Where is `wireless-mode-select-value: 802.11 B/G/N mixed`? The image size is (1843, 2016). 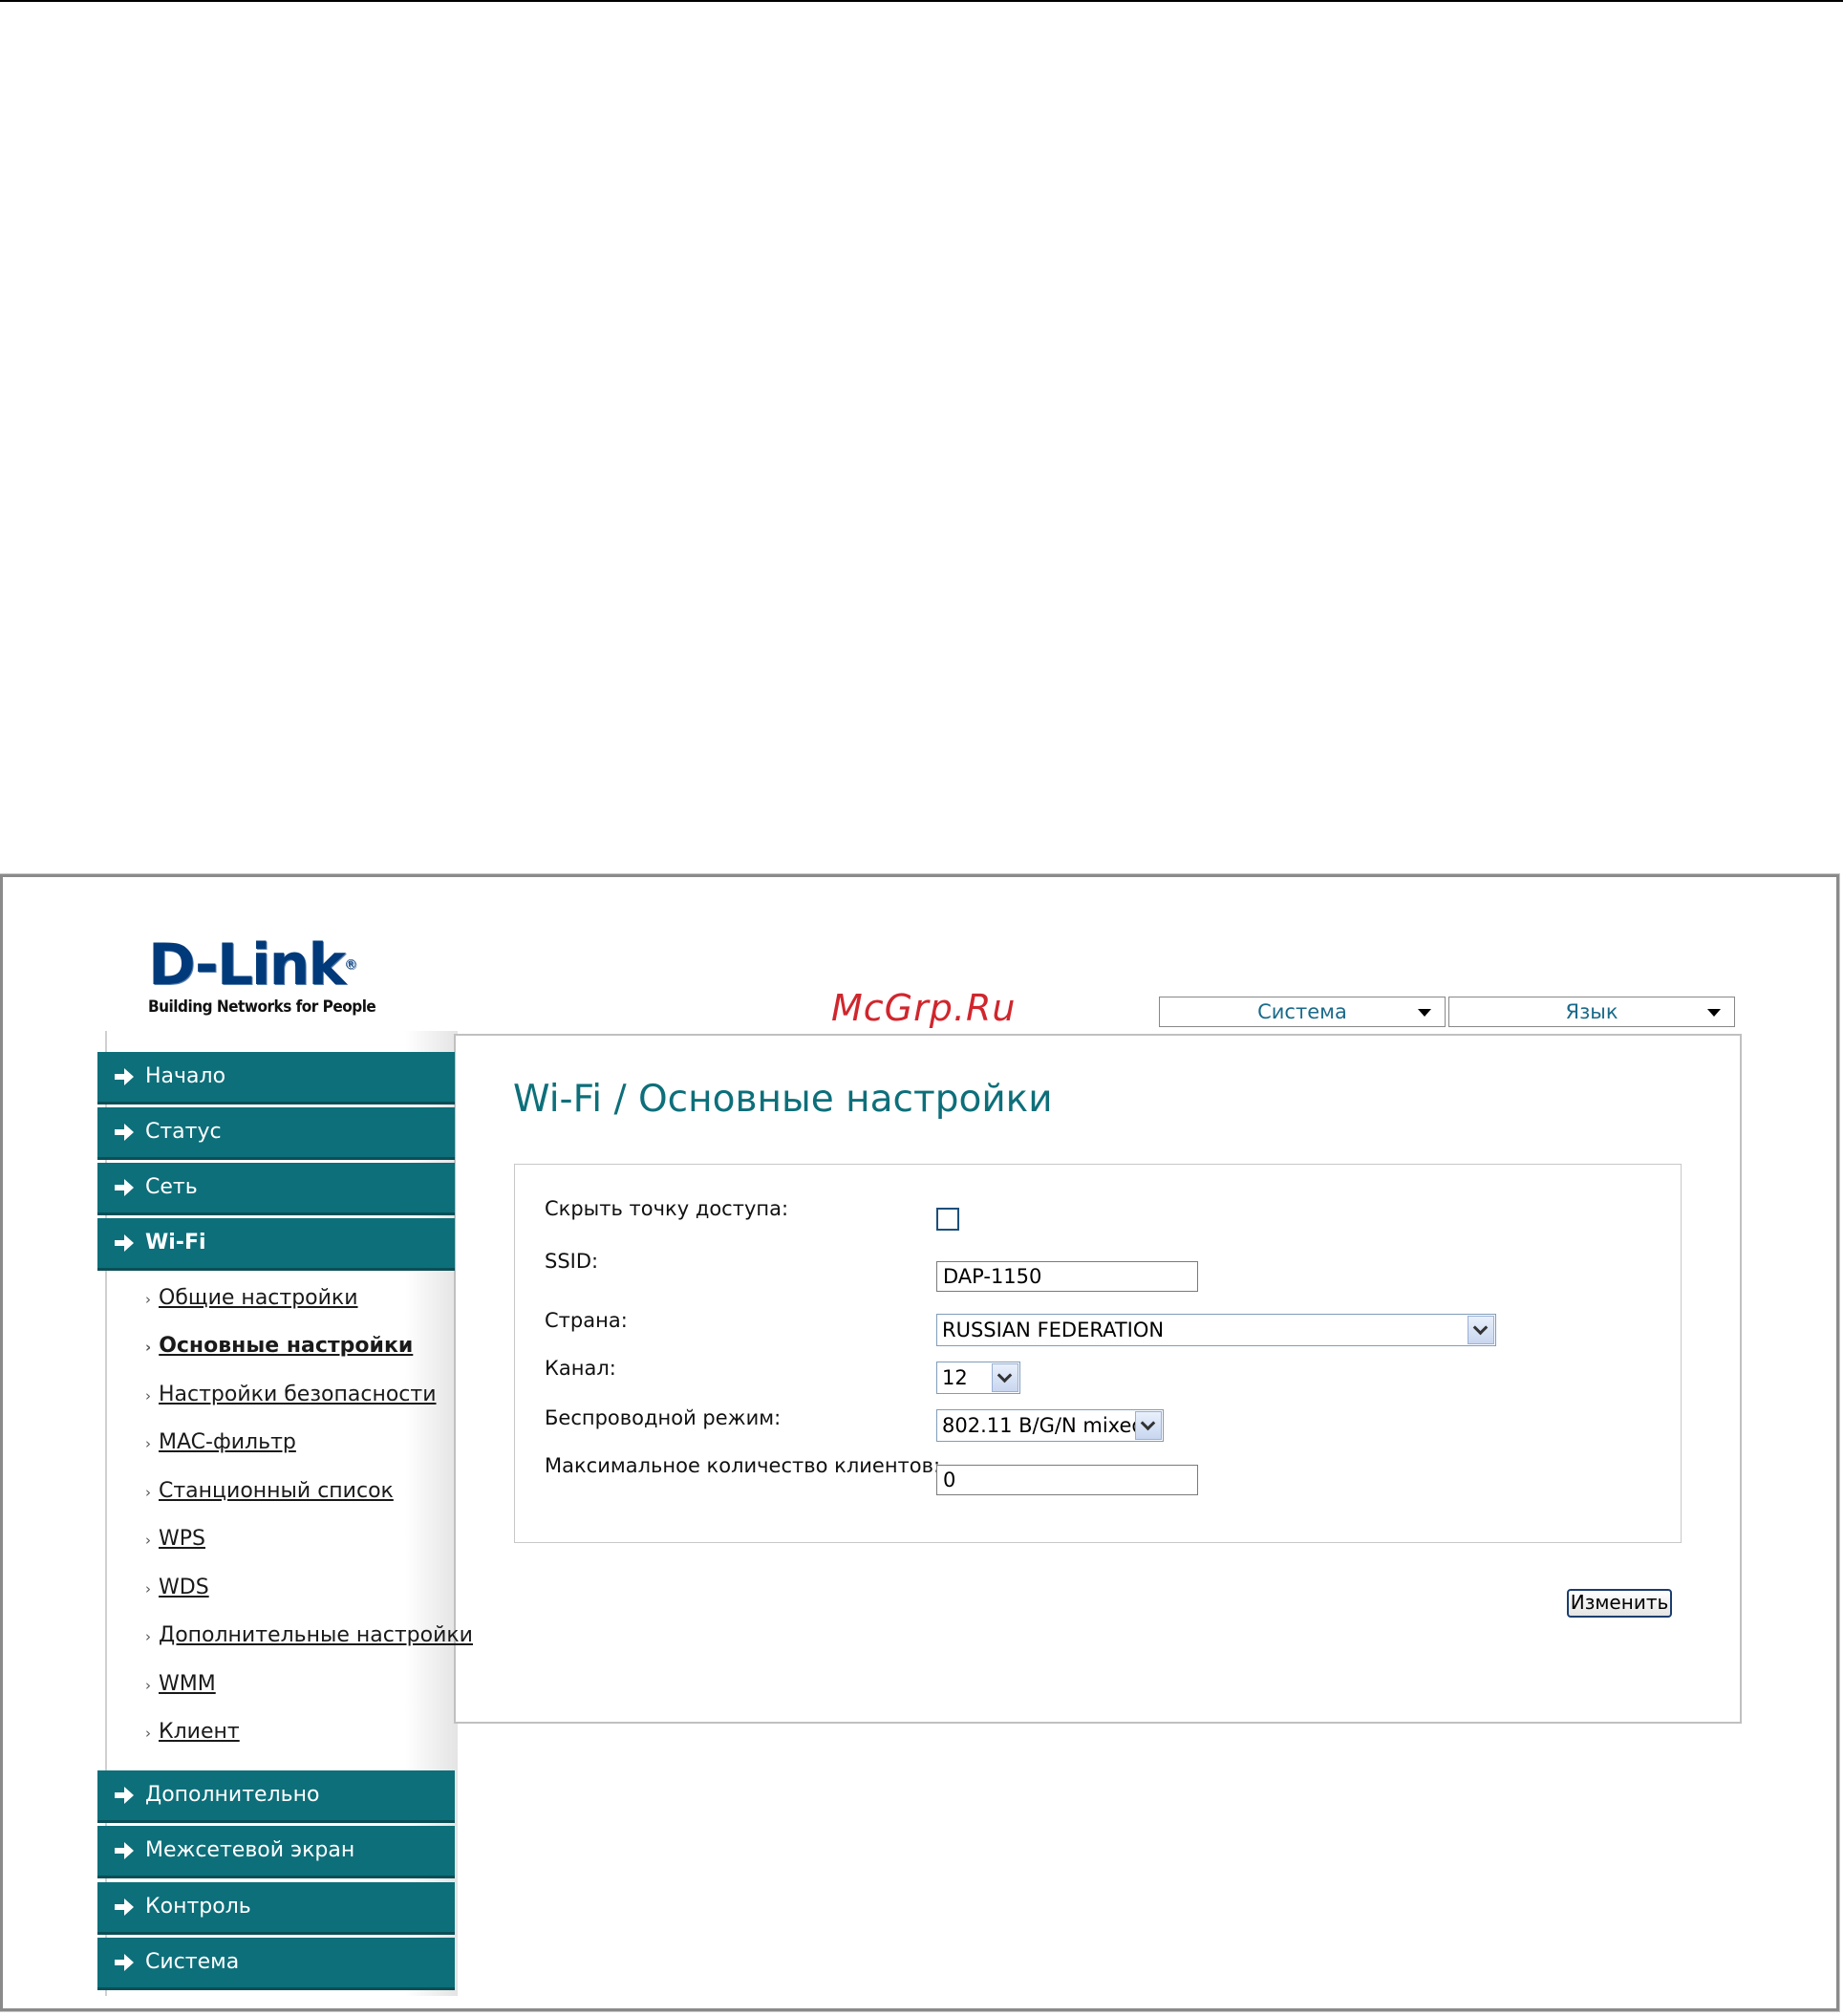 wireless-mode-select-value: 802.11 B/G/N mixed is located at coordinates (1044, 1425).